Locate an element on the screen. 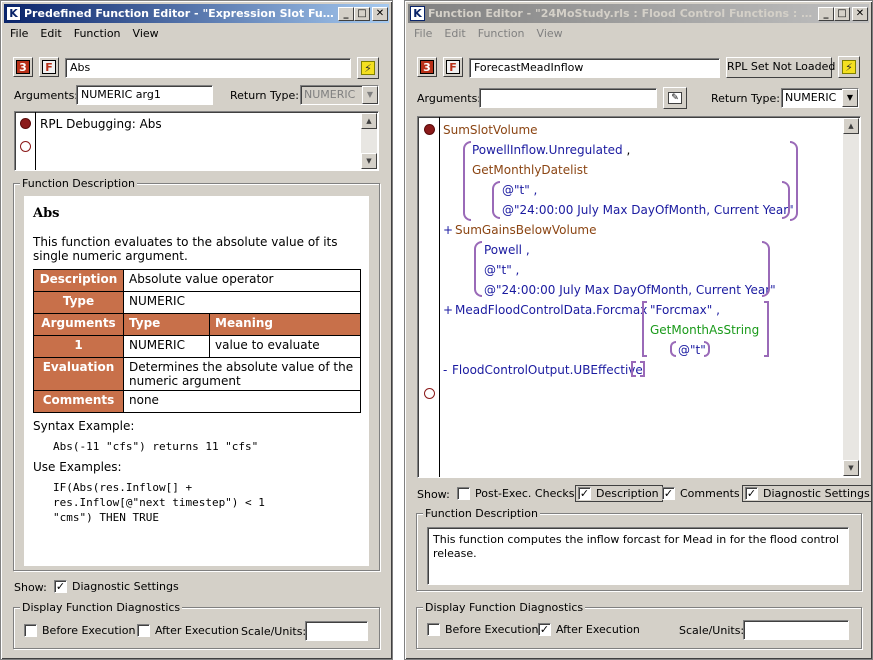  rpl-set-button: RPL Set Not Loaded is located at coordinates (780, 67).